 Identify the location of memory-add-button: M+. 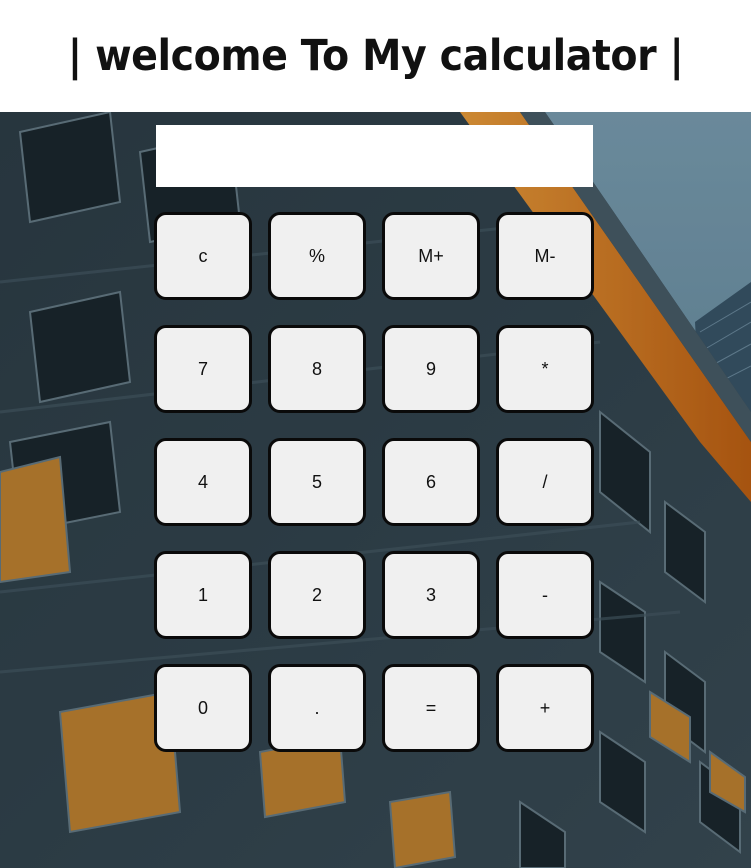
(431, 256).